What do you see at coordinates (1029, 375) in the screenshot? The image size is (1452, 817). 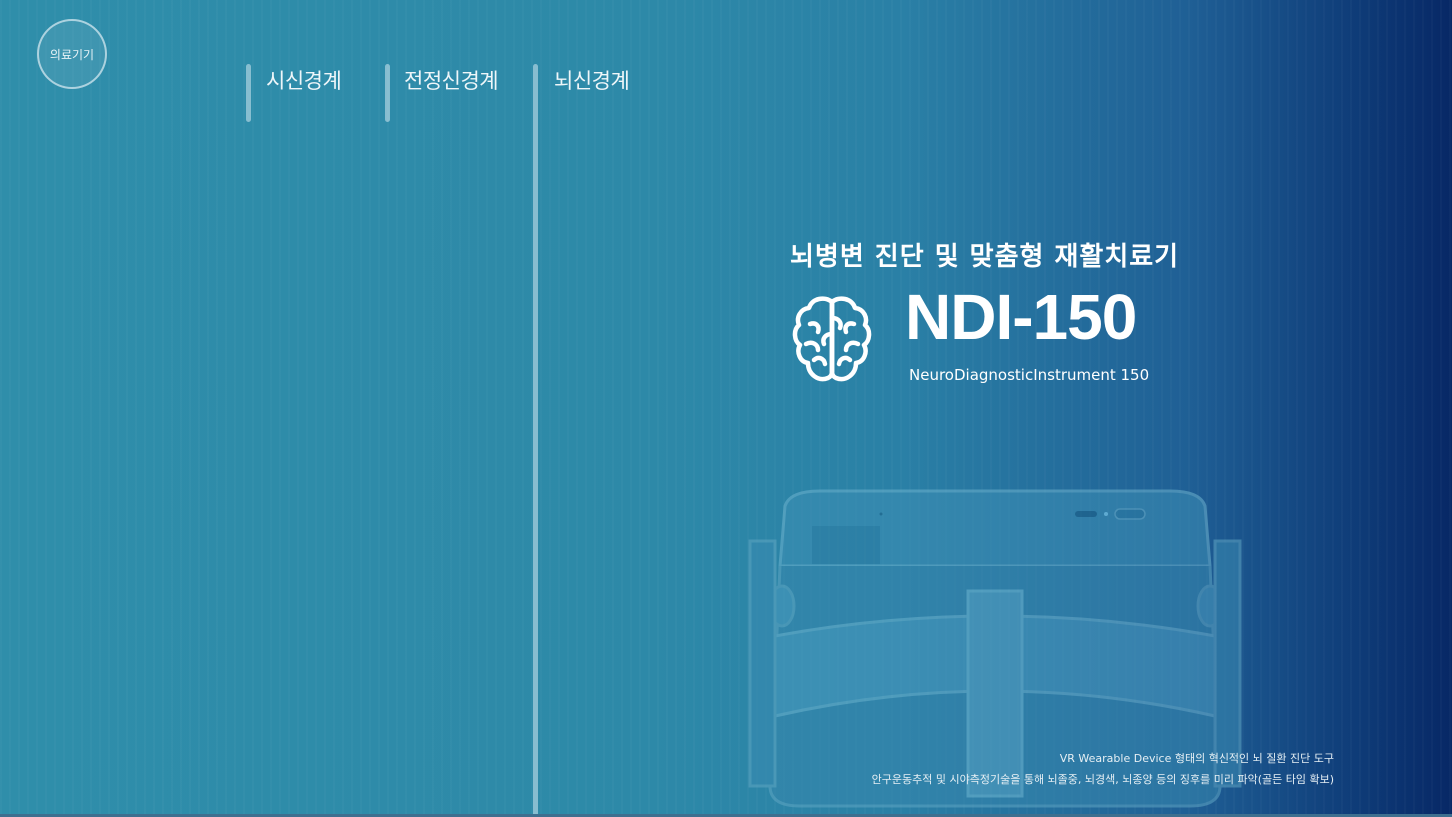 I see `product-fullname: NeuroDiagnosticInstrument 150` at bounding box center [1029, 375].